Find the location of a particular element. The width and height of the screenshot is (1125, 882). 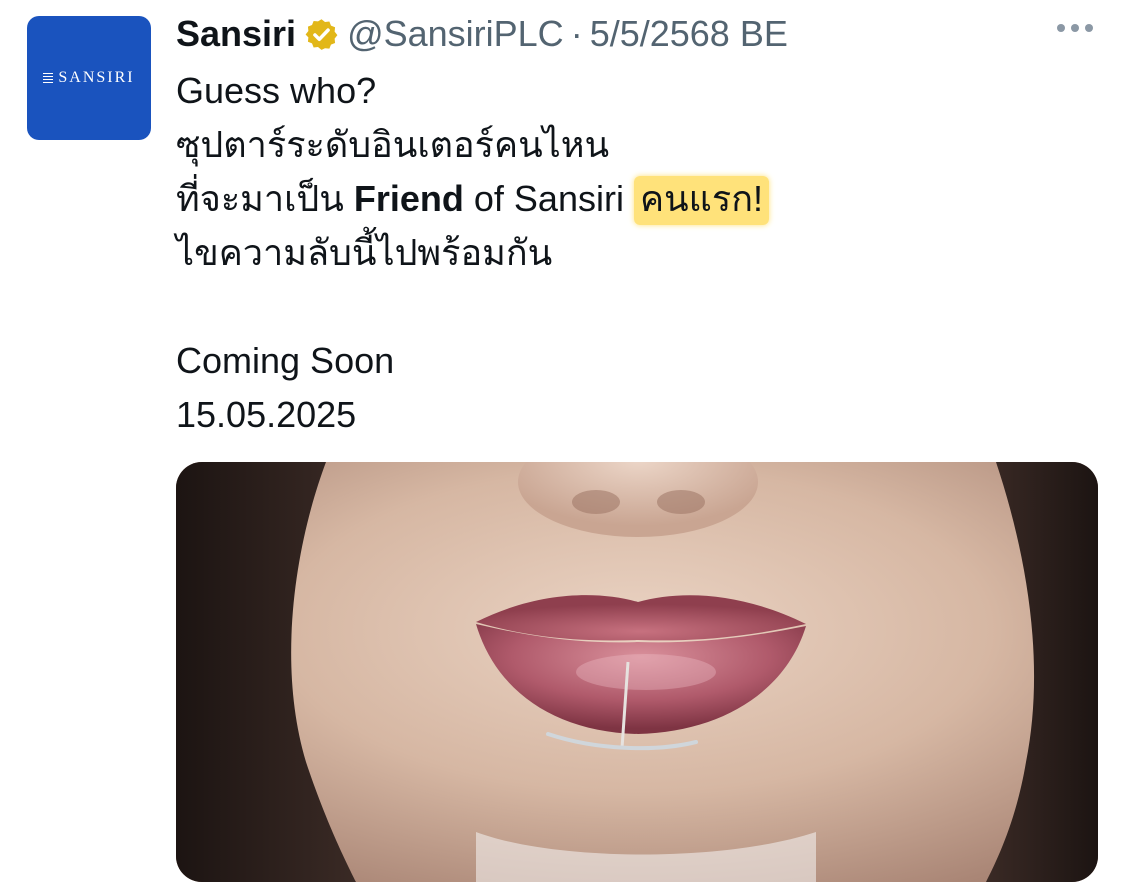

tweet-line: ไขความลับนี้ไปพร้อมกัน is located at coordinates (364, 252).